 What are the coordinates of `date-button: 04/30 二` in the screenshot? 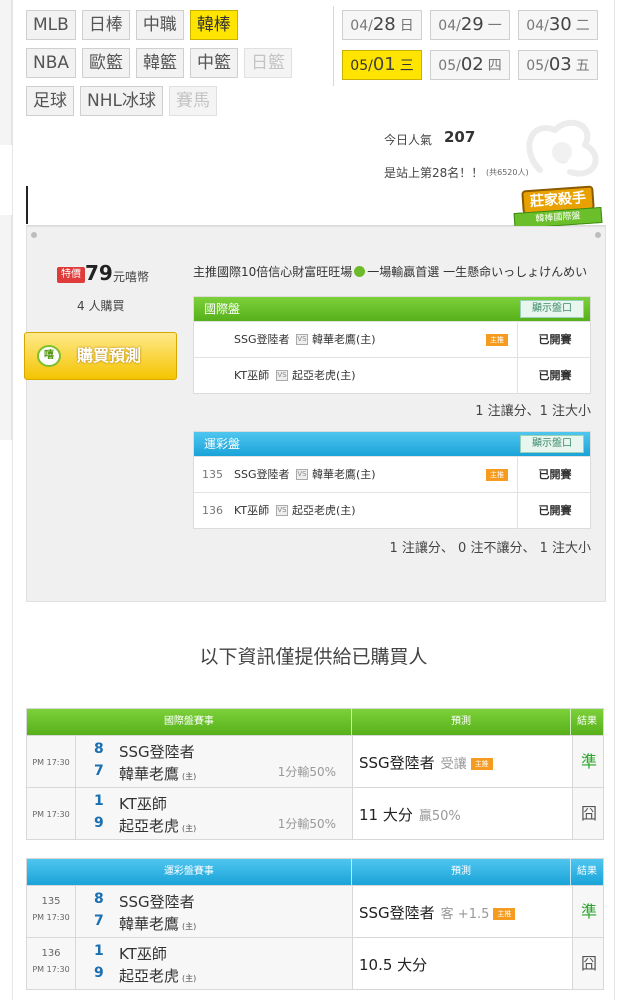 It's located at (558, 25).